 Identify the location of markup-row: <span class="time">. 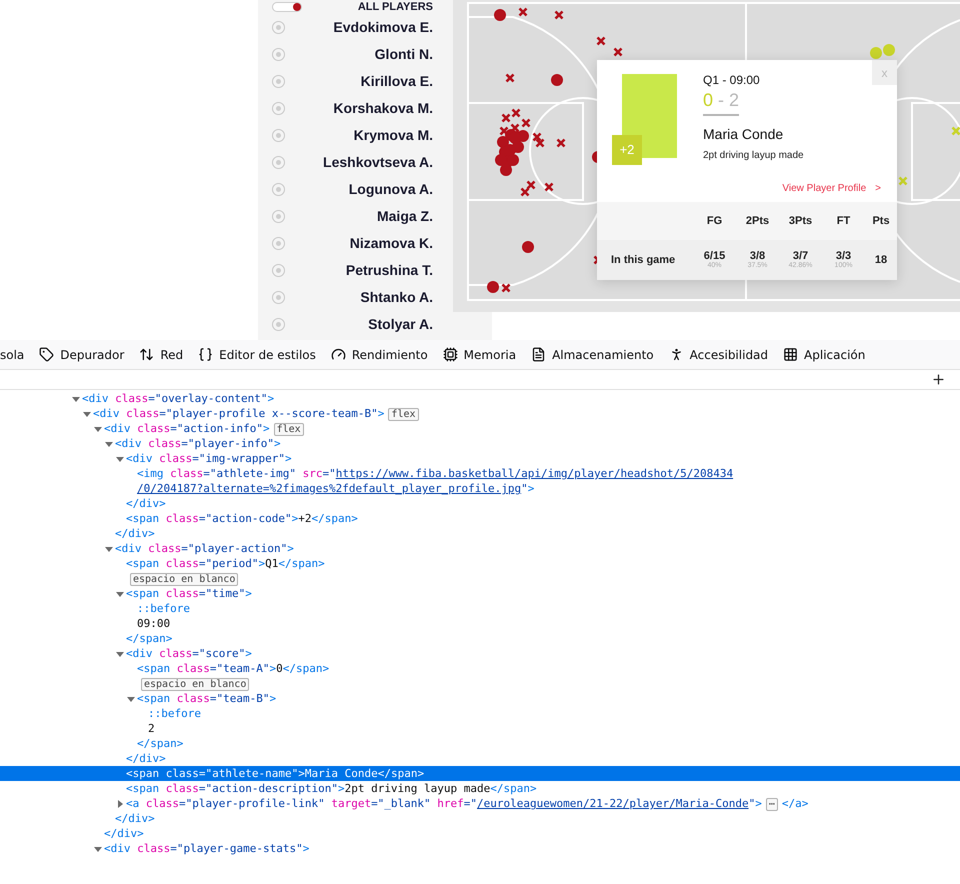
(480, 593).